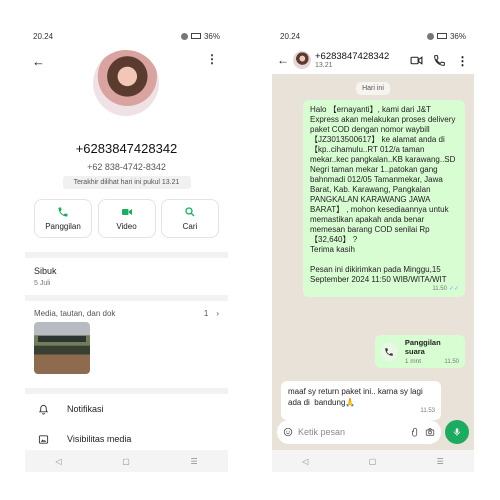 This screenshot has width=500, height=500. I want to click on about-section: Sibuk 5 Juli, so click(126, 276).